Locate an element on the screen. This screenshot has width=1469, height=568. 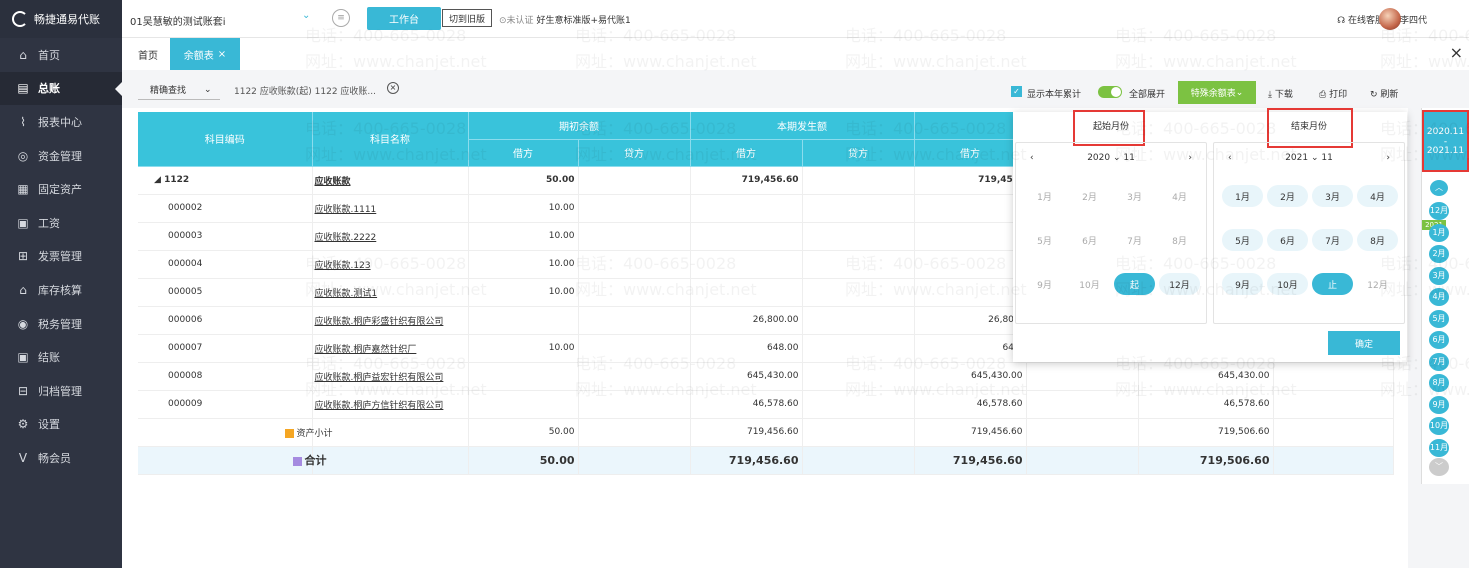
print-button: ⎙ 打印 is located at coordinates (1333, 93).